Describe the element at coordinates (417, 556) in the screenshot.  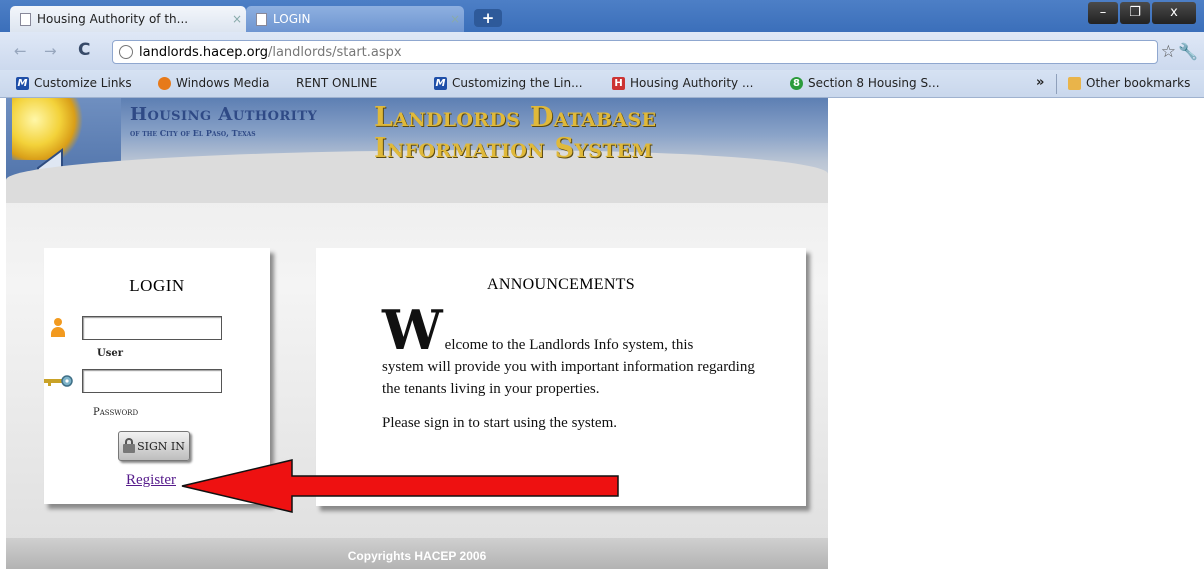
I see `footer-copyright: Copyrights HACEP 2006` at that location.